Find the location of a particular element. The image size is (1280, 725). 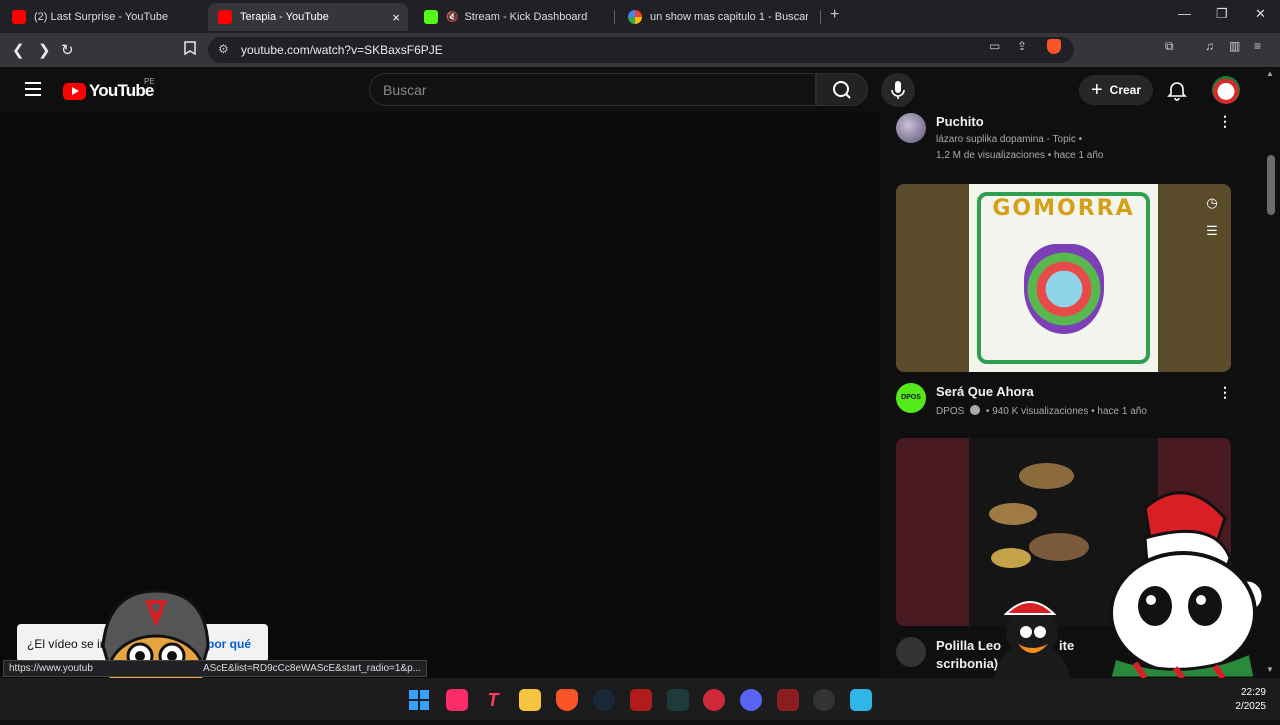

system-clock: 22:29 2/2025 is located at coordinates (1249, 700).